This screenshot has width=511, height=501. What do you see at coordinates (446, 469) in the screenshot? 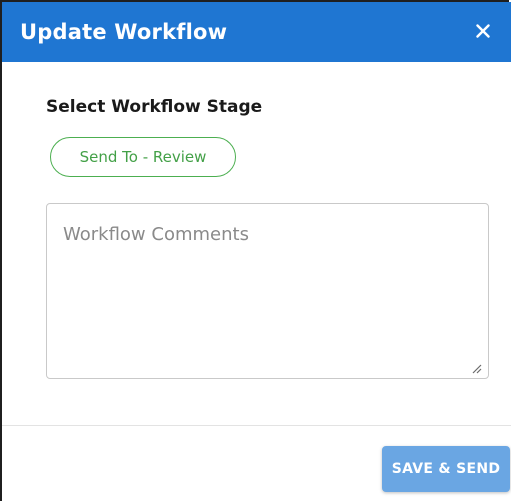
I see `save-and-send-button: SAVE & SEND` at bounding box center [446, 469].